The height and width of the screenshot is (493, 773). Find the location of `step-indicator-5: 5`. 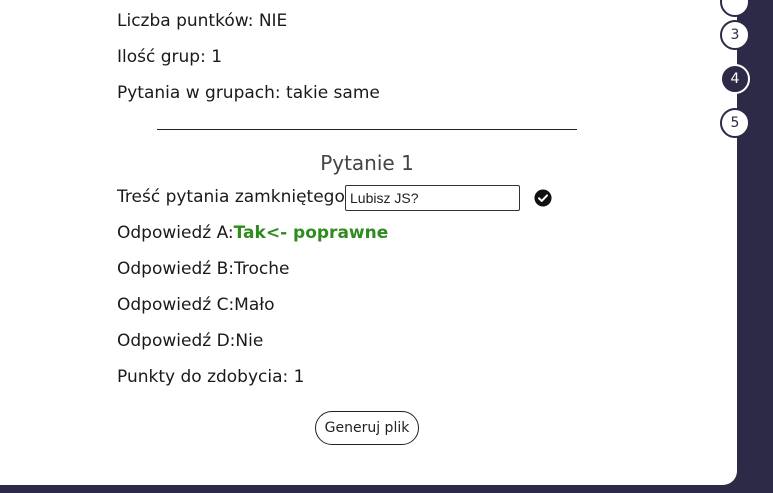

step-indicator-5: 5 is located at coordinates (735, 123).